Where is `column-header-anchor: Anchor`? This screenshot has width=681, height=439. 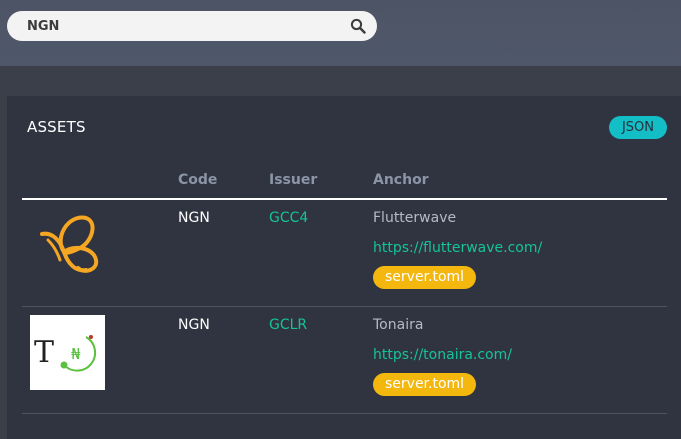
column-header-anchor: Anchor is located at coordinates (401, 180).